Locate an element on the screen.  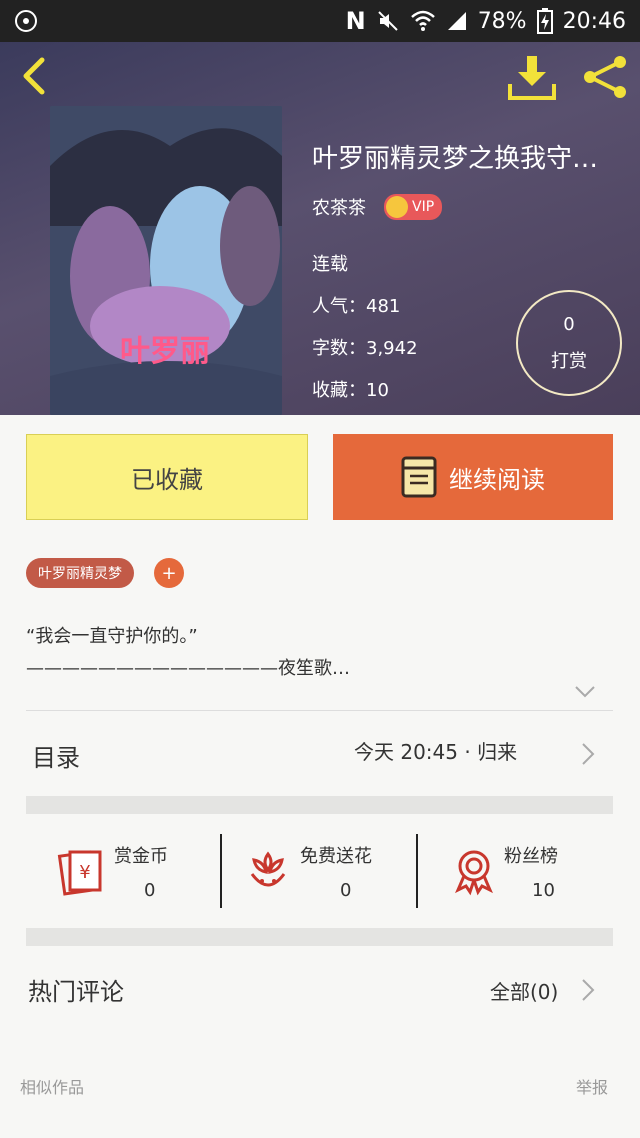
book-tag: 叶罗丽精灵梦 is located at coordinates (80, 573).